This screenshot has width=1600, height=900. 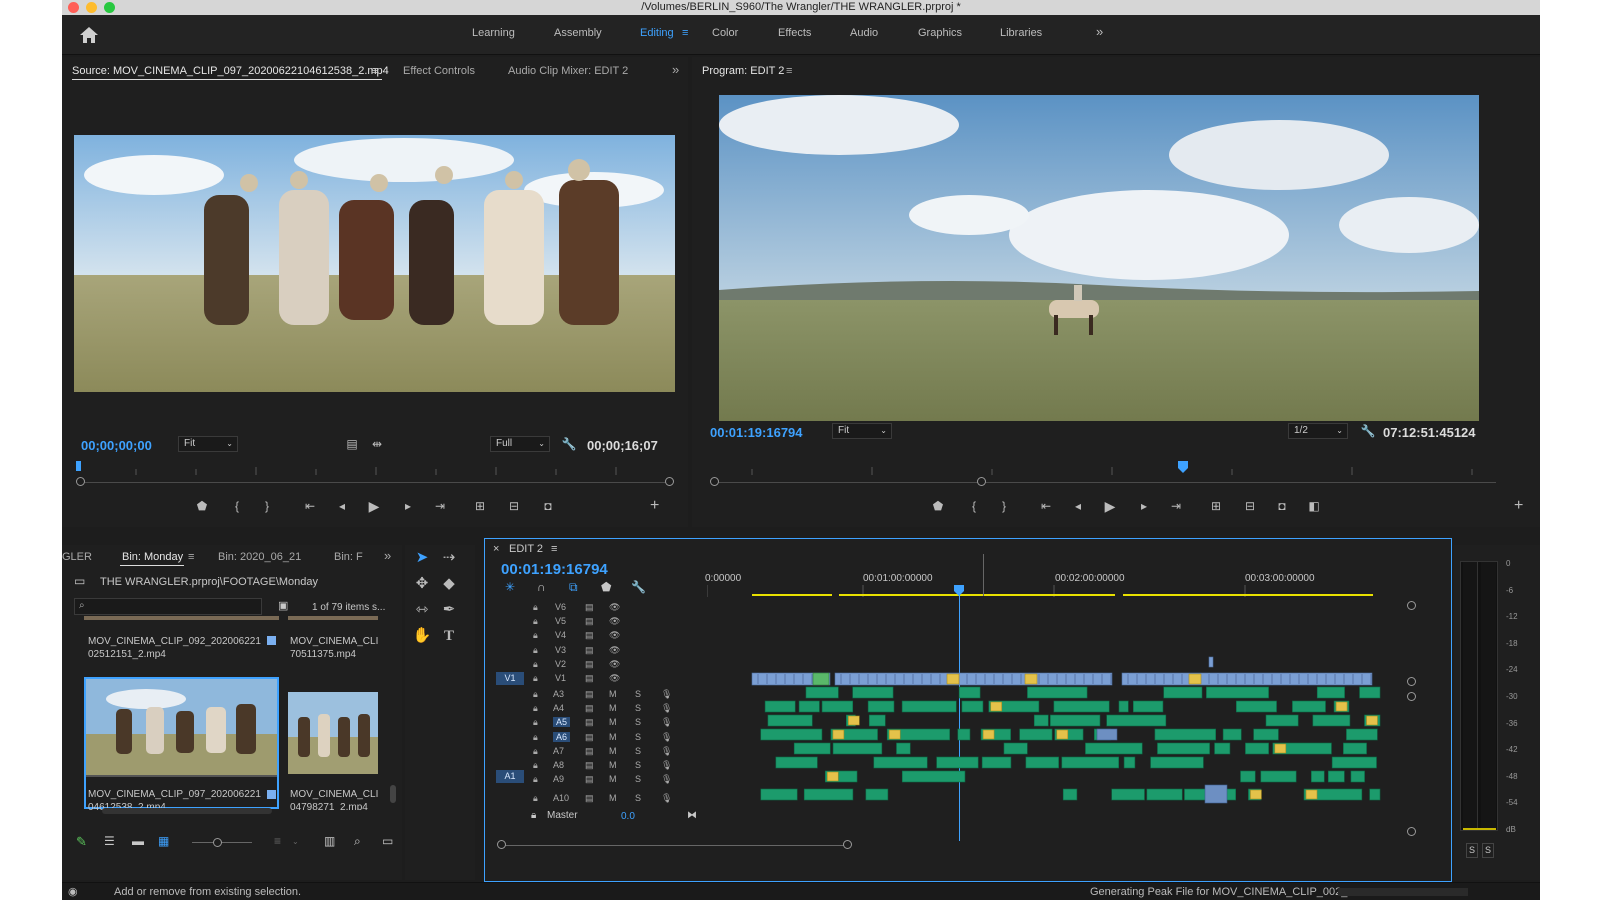 What do you see at coordinates (864, 33) in the screenshot?
I see `workspace-audio: Audio` at bounding box center [864, 33].